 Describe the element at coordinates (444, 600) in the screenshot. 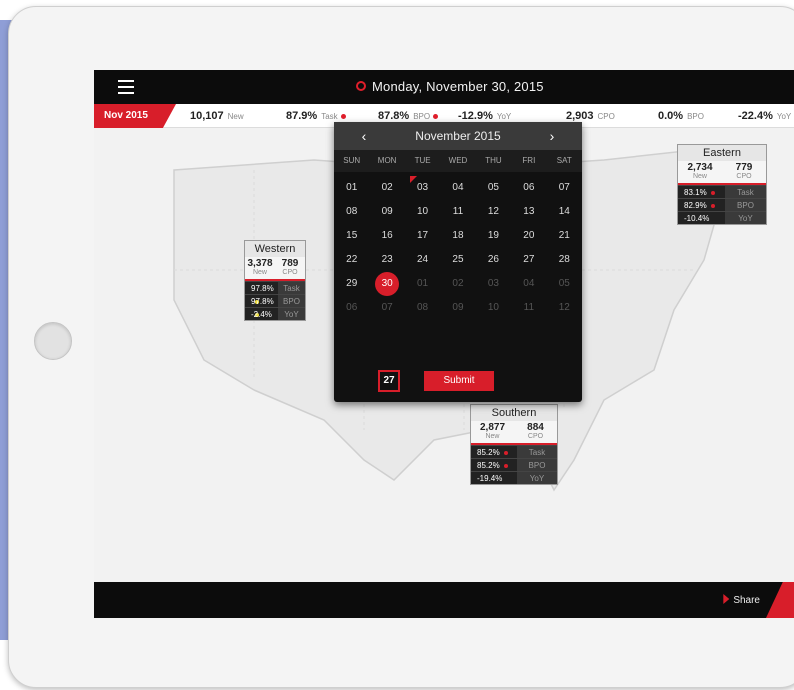

I see `bottom-bar: Share` at that location.